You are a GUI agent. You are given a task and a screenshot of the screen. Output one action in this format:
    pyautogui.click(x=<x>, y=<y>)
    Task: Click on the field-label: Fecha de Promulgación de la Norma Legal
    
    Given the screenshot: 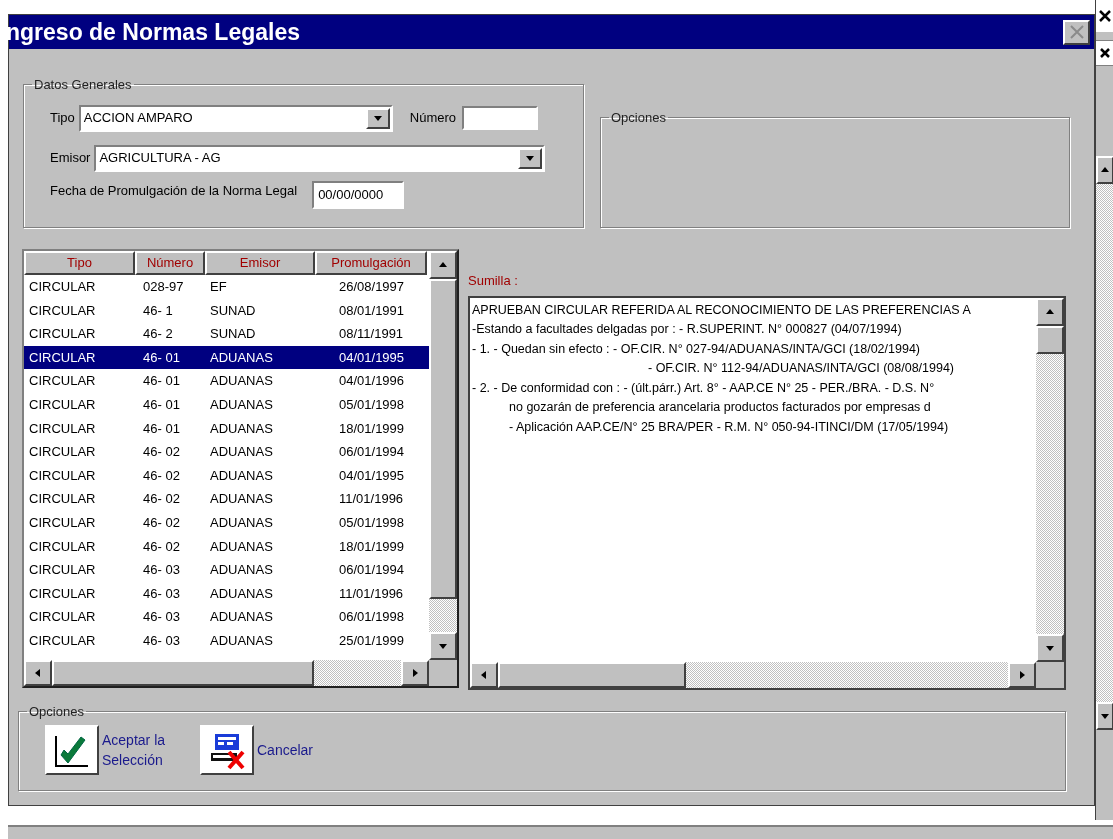 What is the action you would take?
    pyautogui.click(x=174, y=190)
    